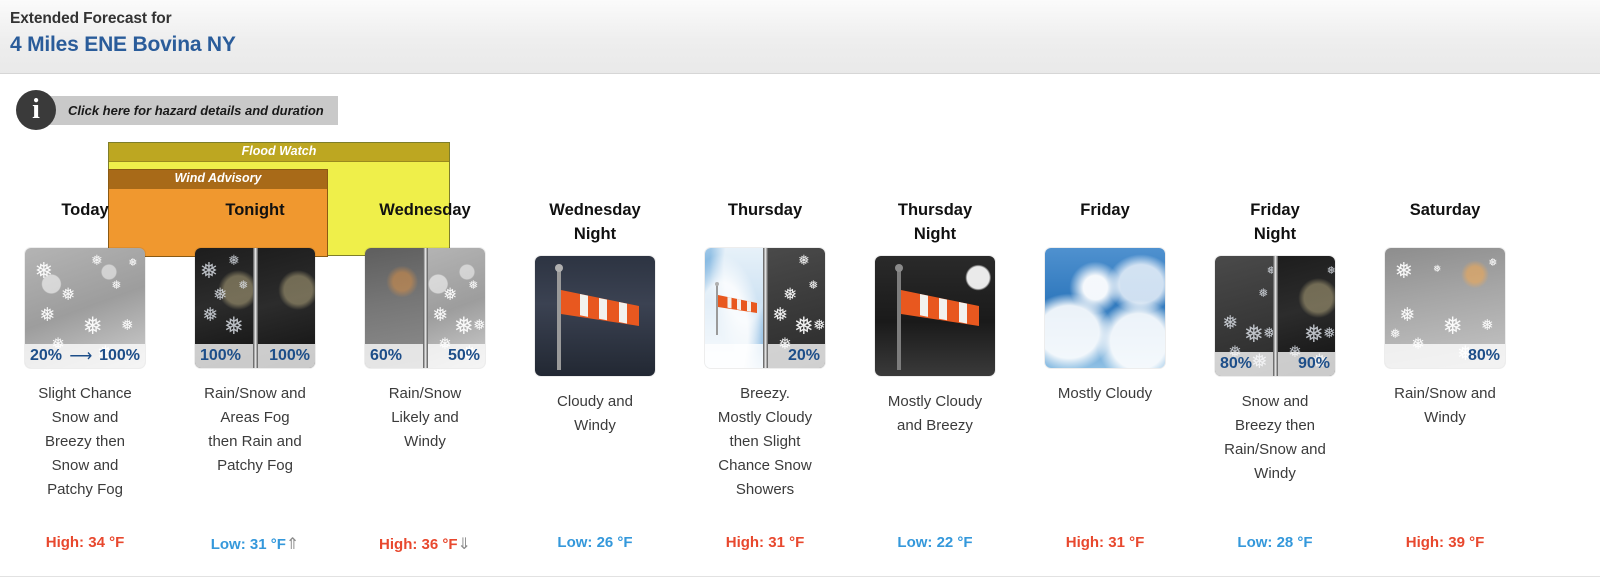 The image size is (1600, 578). I want to click on forecast-icon: ❅ ❅ ❅ ❅ ❅ ❅ 100% 100%, so click(255, 308).